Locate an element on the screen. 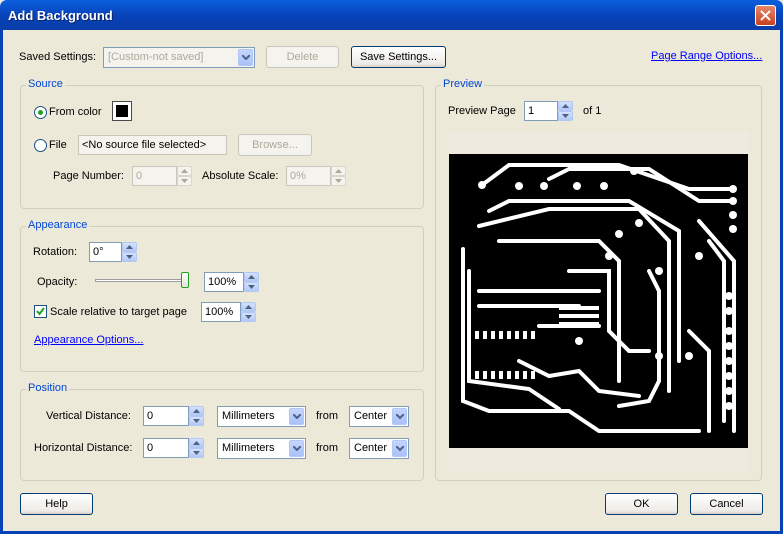 This screenshot has height=534, width=783. preview-page-count: of 1 is located at coordinates (592, 111).